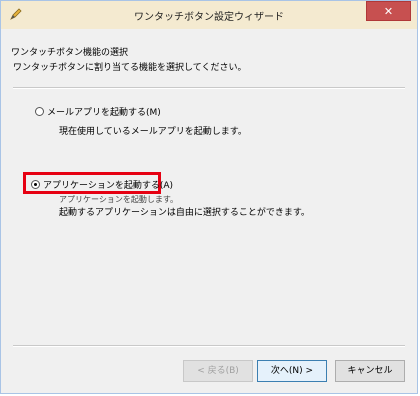 The height and width of the screenshot is (396, 420). I want to click on title-bar: ワンタッチボタン設定ウィザード ✕, so click(209, 15).